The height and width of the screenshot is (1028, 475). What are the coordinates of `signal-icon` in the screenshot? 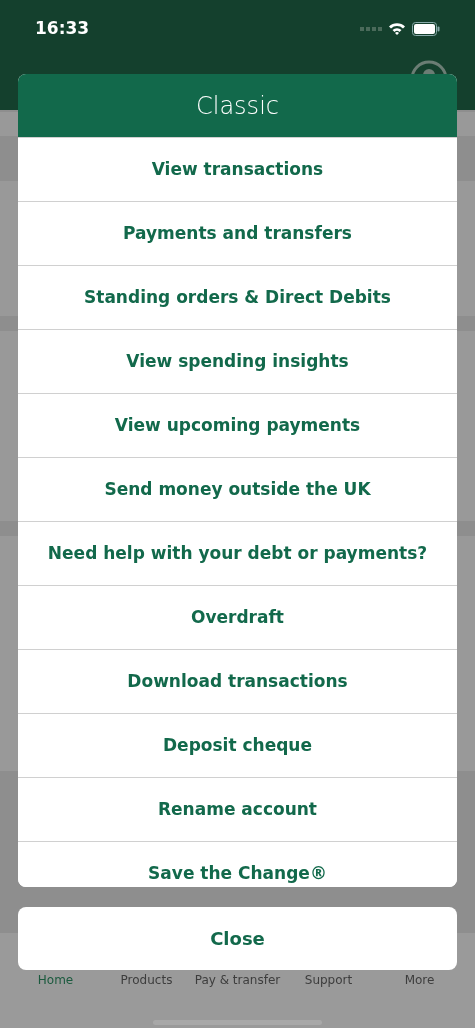 It's located at (371, 28).